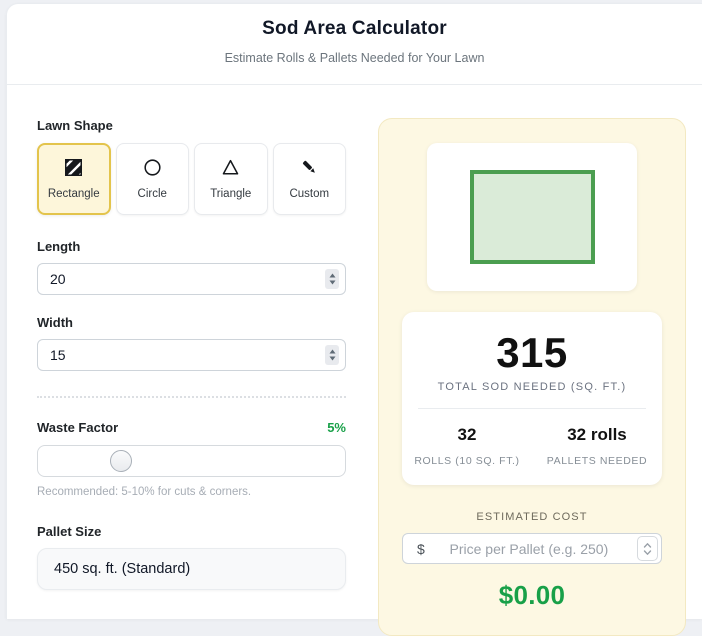 Image resolution: width=702 pixels, height=636 pixels. What do you see at coordinates (191, 569) in the screenshot?
I see `pallet-size-select: 450 sq. ft. (Standard)` at bounding box center [191, 569].